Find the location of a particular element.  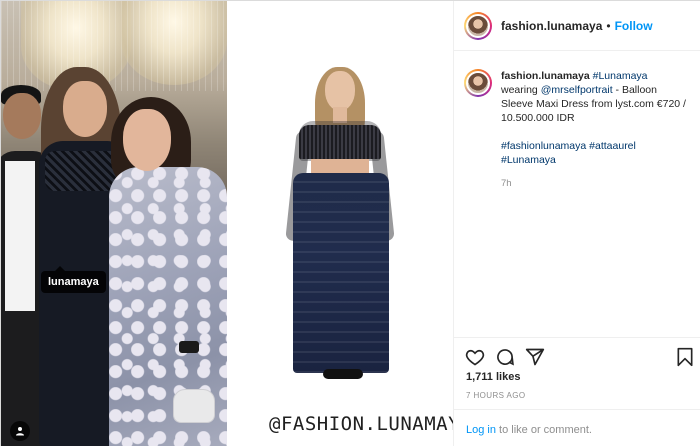

login-link: Log in is located at coordinates (481, 430).